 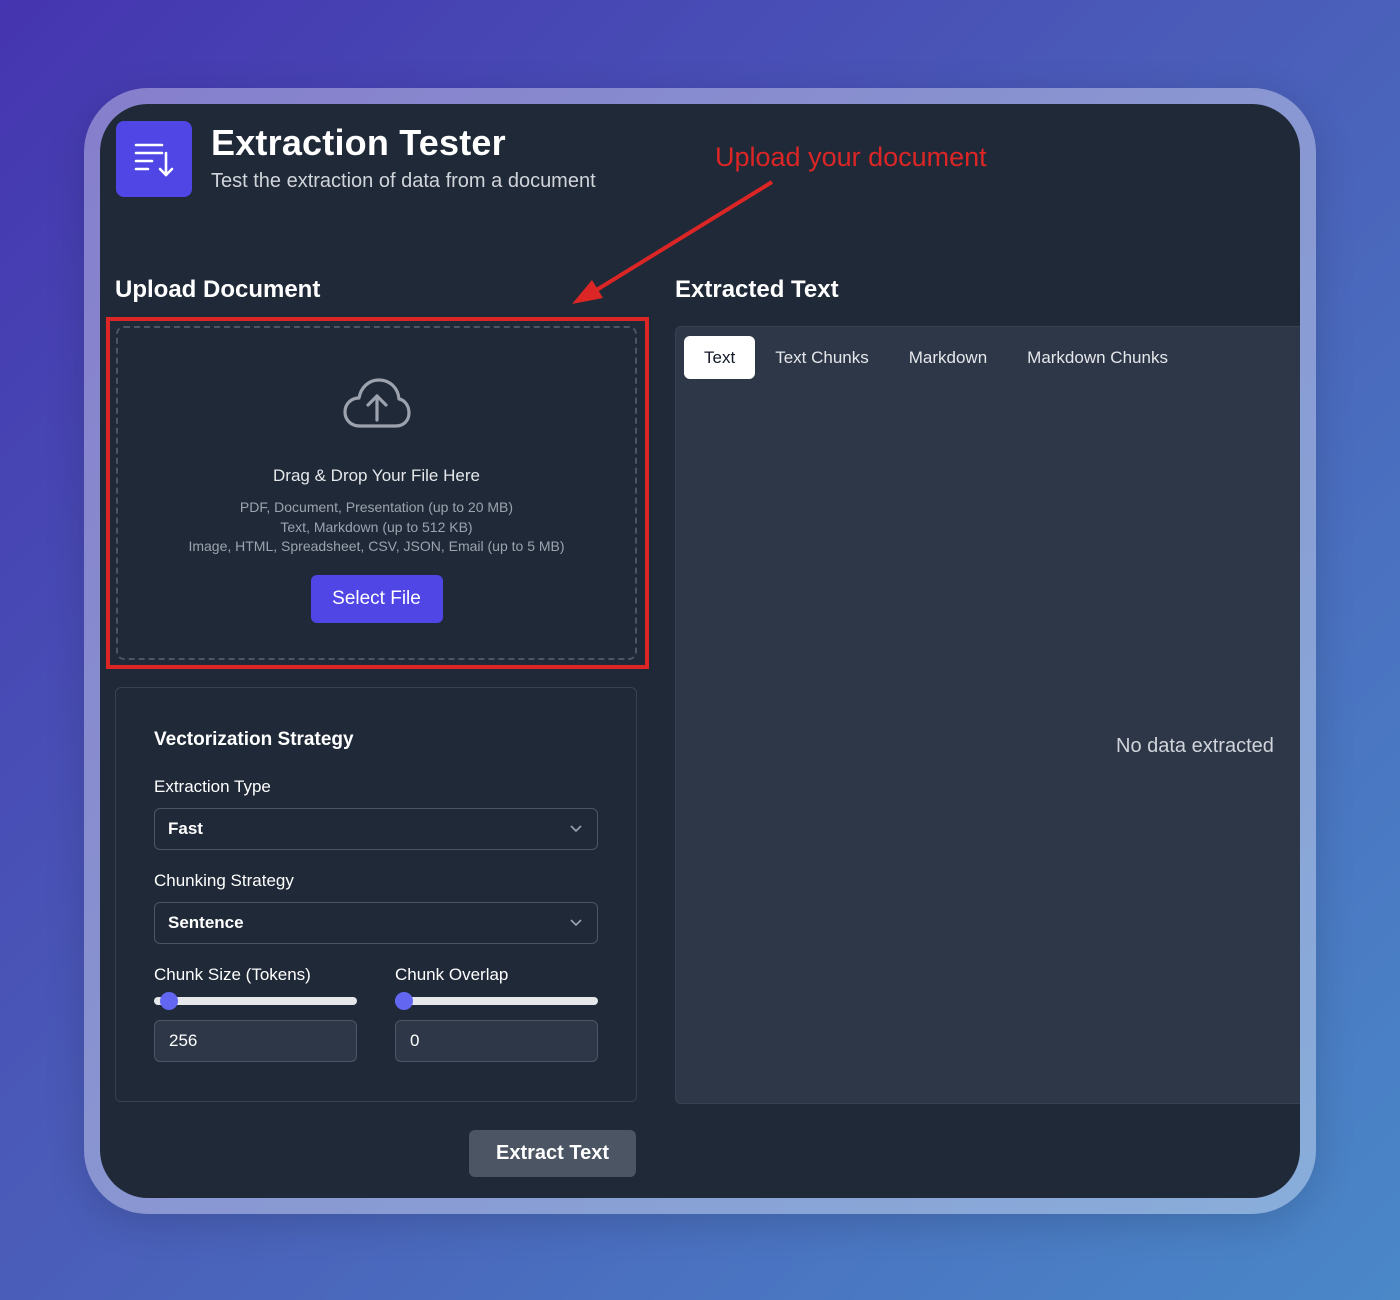 What do you see at coordinates (376, 829) in the screenshot?
I see `extraction-type-select: Fast` at bounding box center [376, 829].